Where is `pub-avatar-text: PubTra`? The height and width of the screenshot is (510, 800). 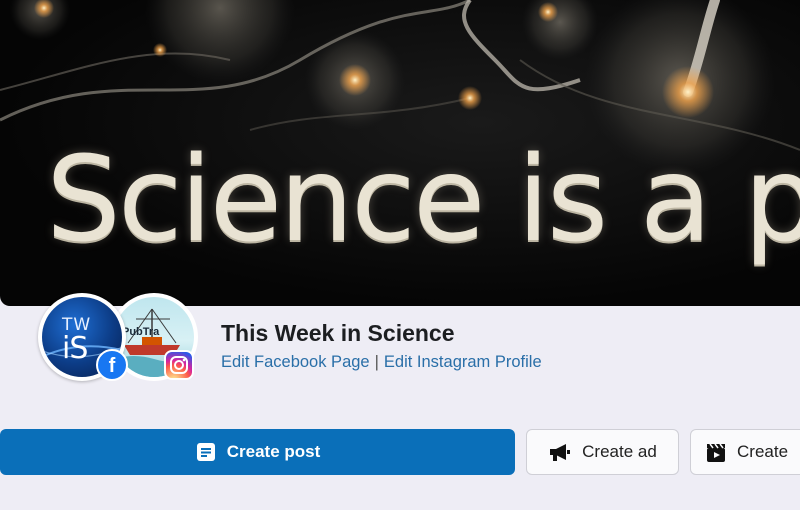
pub-avatar-text: PubTra is located at coordinates (141, 332).